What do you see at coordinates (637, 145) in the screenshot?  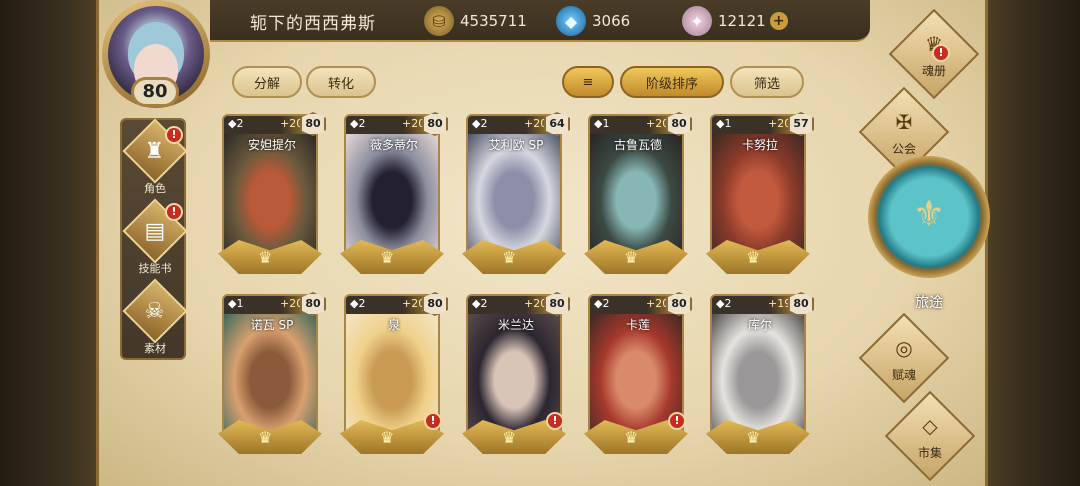 I see `character-name: 古鲁瓦德` at bounding box center [637, 145].